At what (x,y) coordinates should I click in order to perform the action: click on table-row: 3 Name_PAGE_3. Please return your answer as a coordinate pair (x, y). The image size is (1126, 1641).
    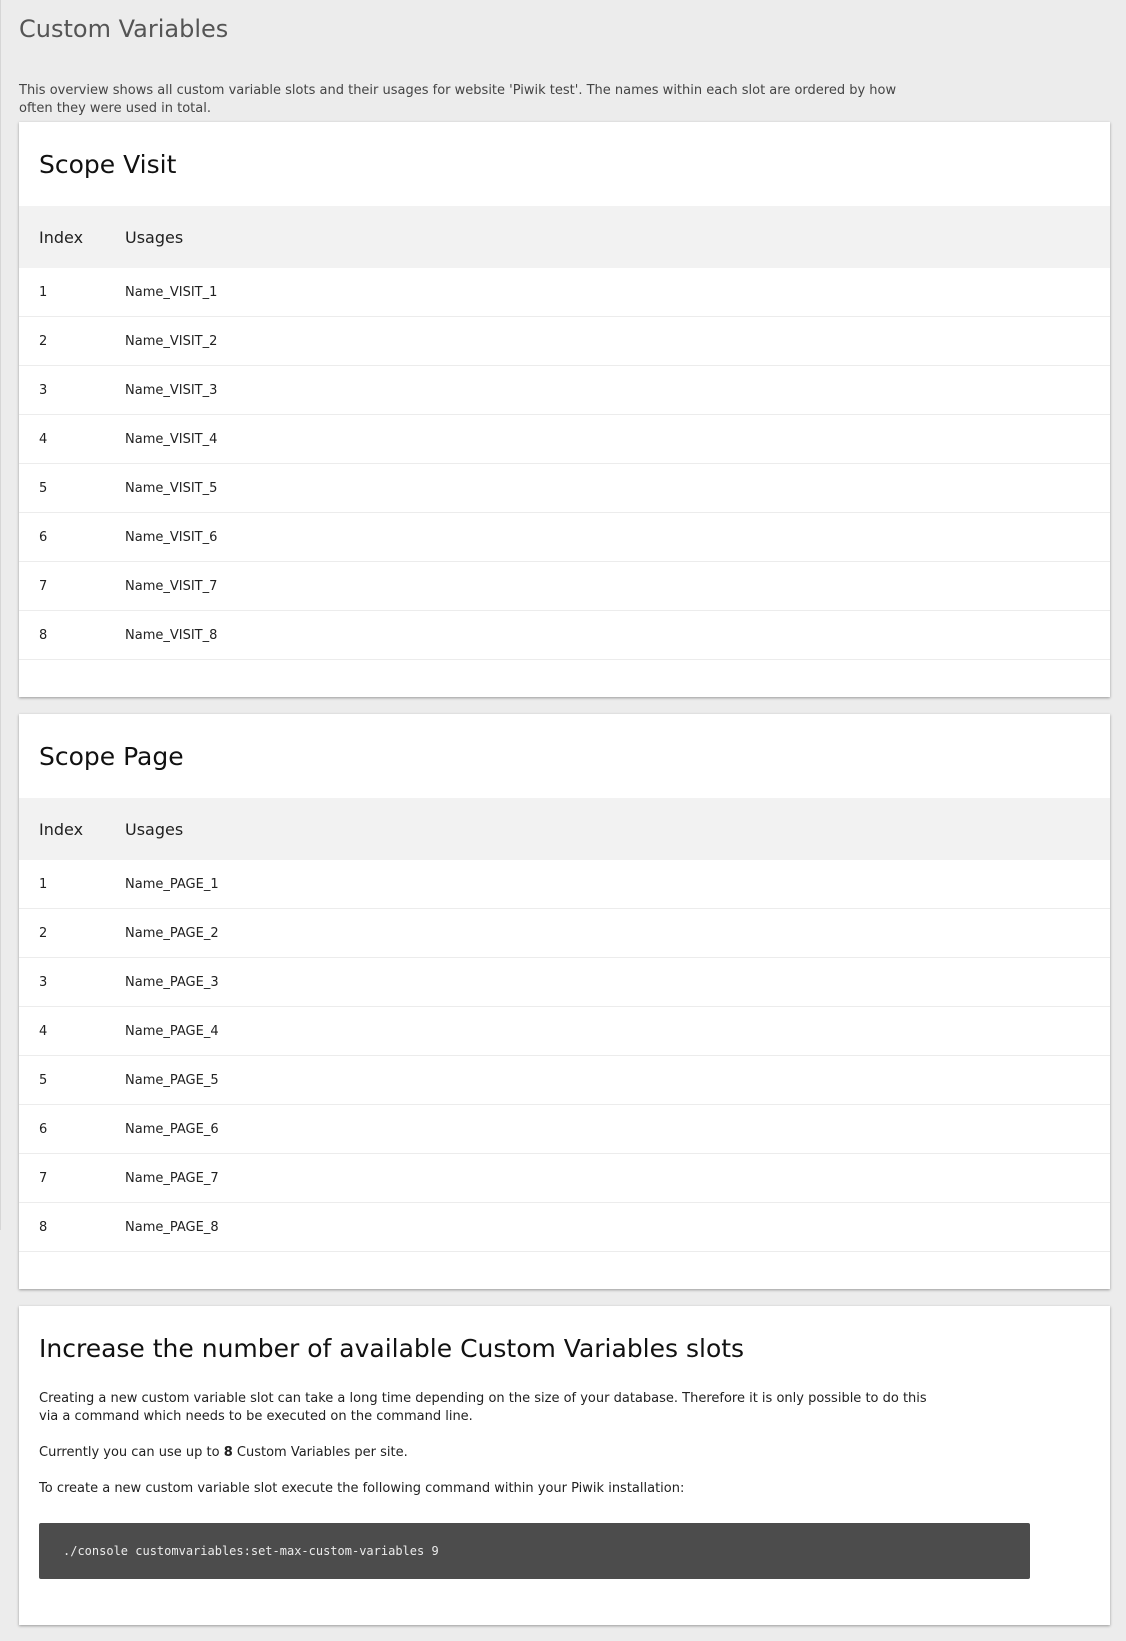
    Looking at the image, I should click on (564, 982).